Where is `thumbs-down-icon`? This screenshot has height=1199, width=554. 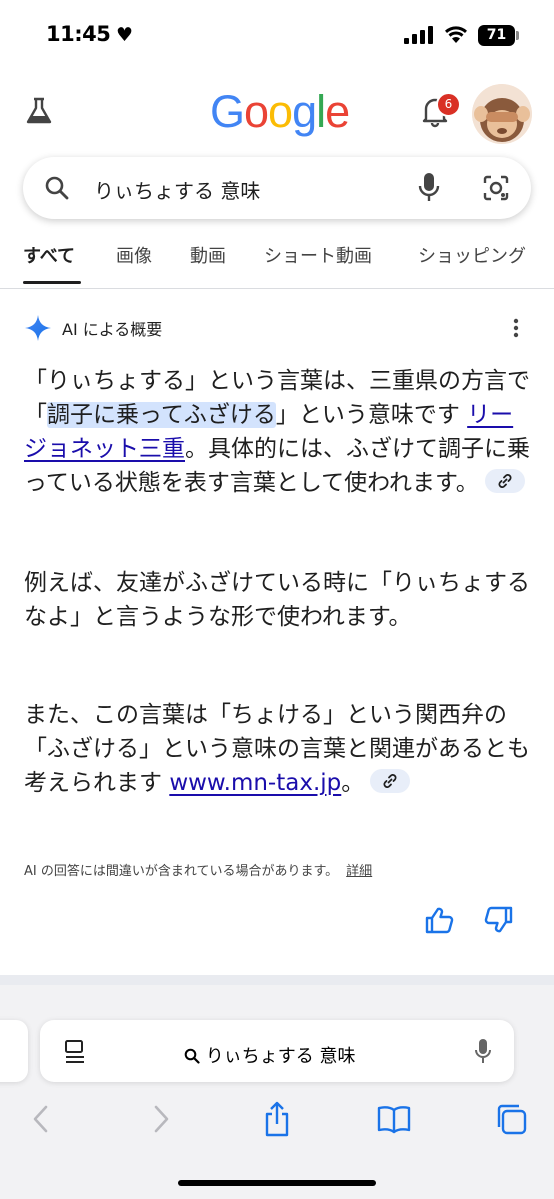
thumbs-down-icon is located at coordinates (499, 922).